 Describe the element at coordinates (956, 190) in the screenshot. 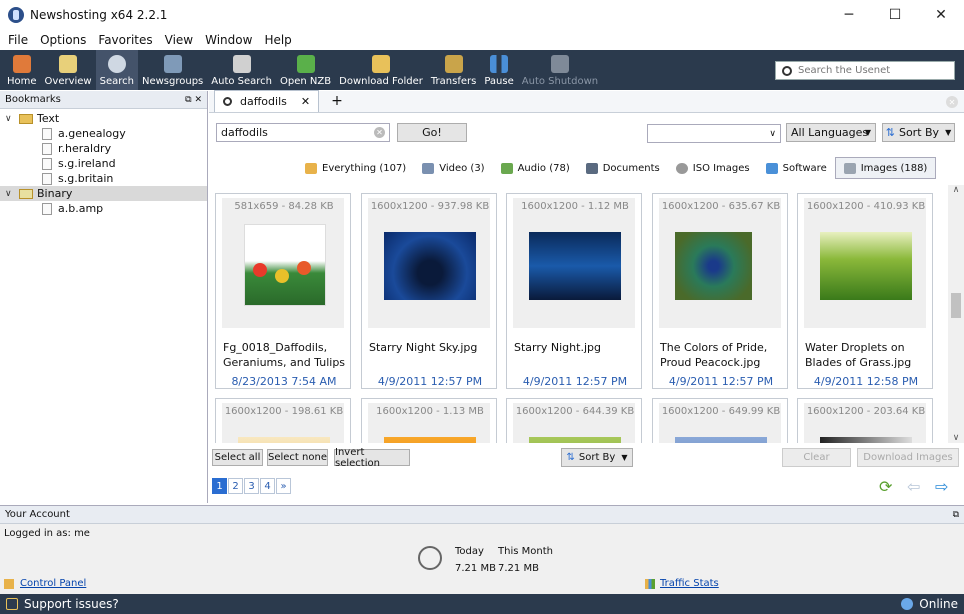

I see `scroll-up-icon: ∧` at that location.